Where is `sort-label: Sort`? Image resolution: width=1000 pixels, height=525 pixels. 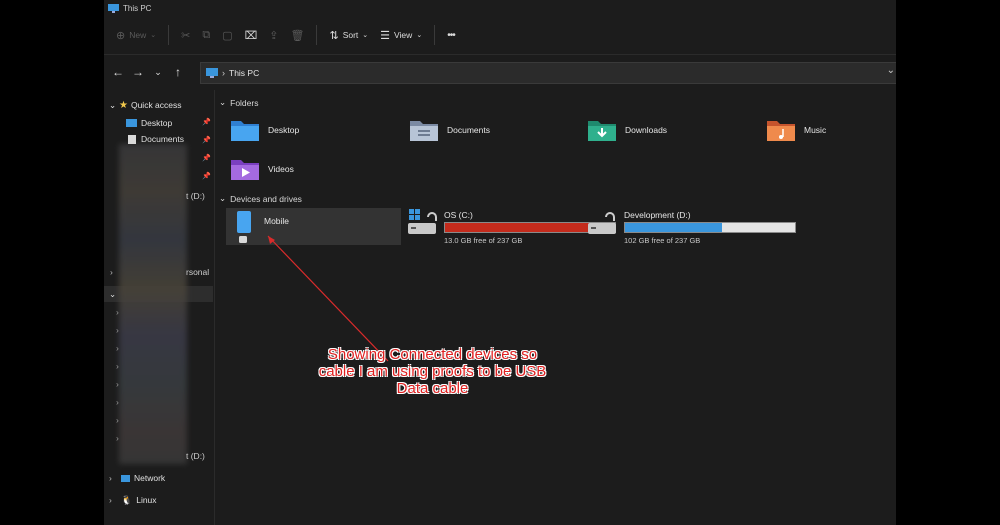 sort-label: Sort is located at coordinates (350, 35).